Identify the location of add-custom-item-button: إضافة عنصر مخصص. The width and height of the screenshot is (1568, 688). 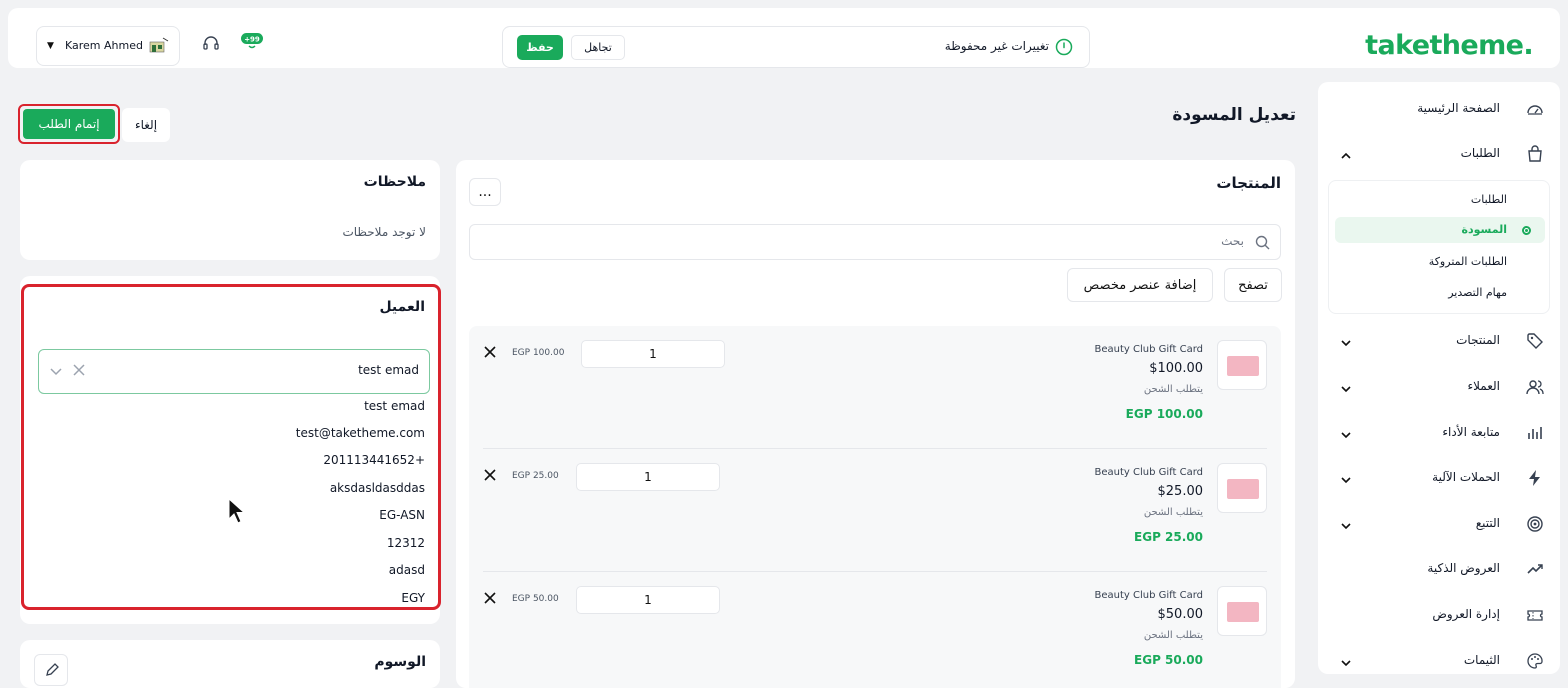
(1140, 285).